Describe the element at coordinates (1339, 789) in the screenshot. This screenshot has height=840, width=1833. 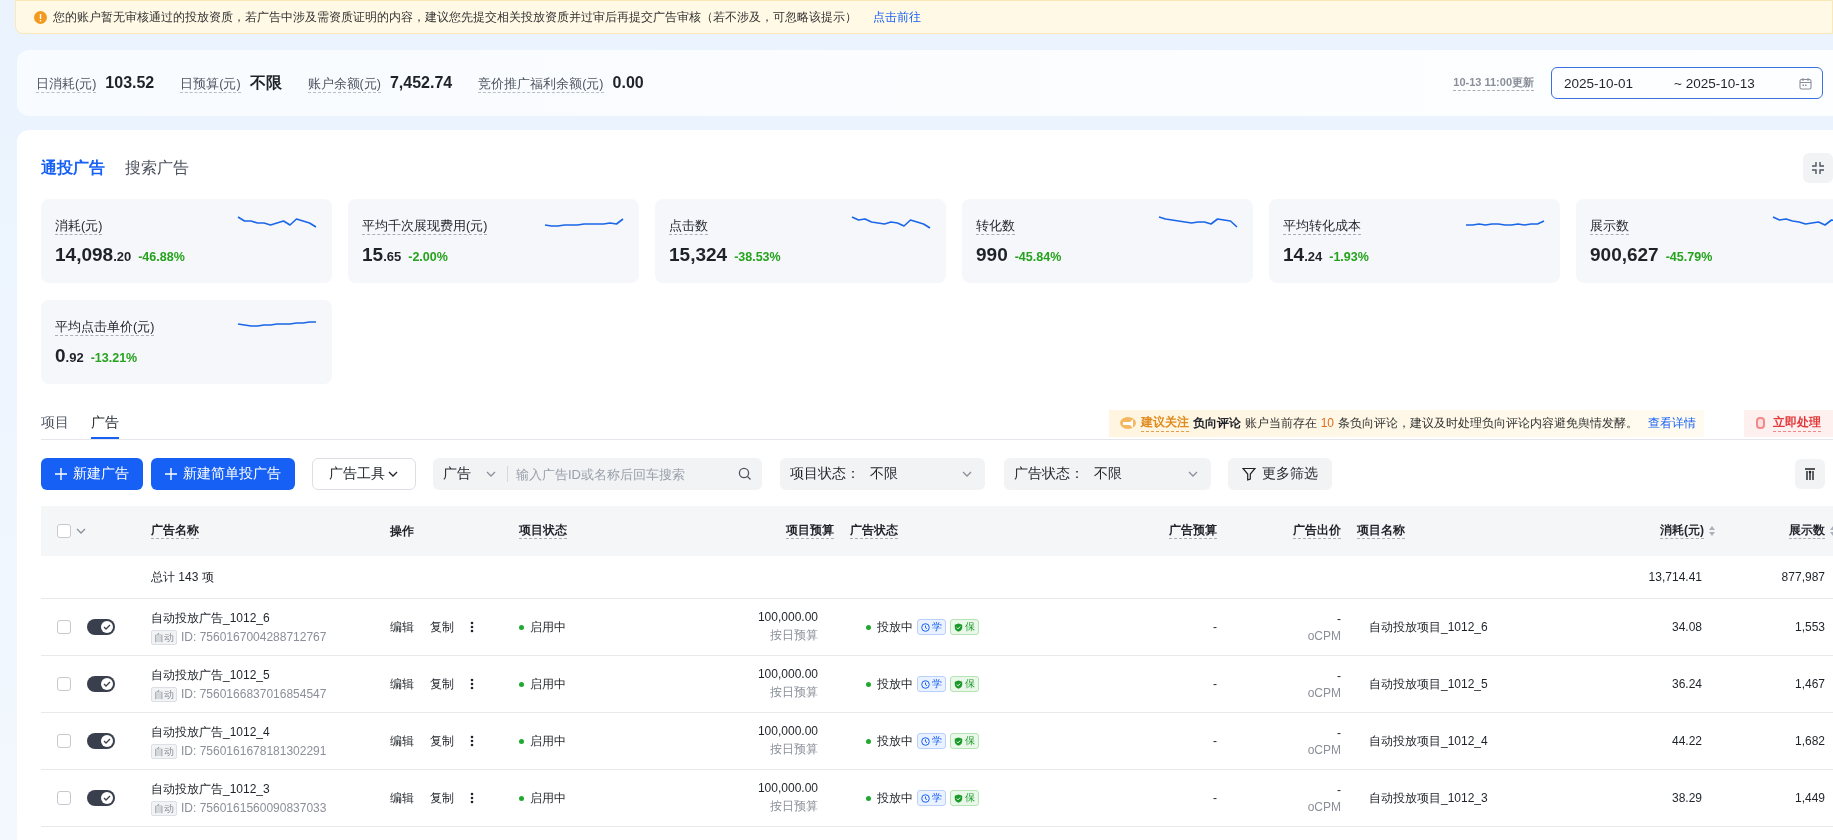
I see `bid-value: -` at that location.